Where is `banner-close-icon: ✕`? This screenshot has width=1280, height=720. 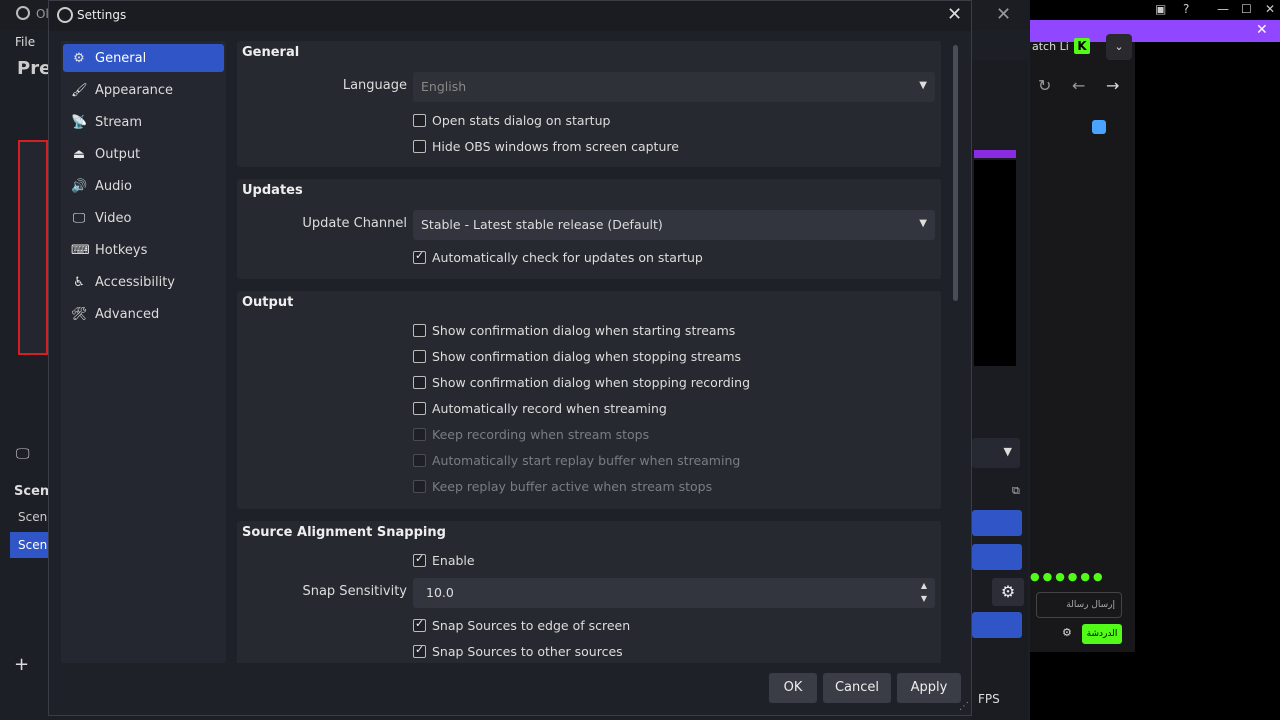 banner-close-icon: ✕ is located at coordinates (1262, 30).